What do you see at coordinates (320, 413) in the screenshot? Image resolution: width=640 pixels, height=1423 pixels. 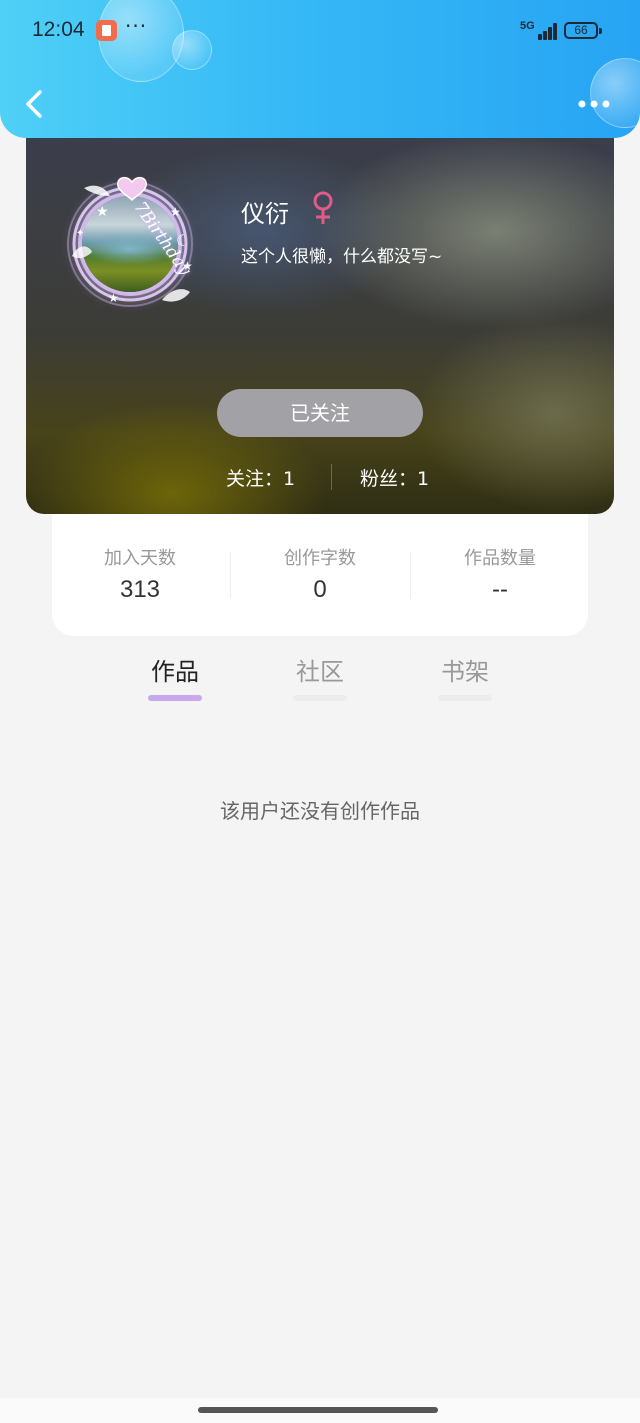 I see `follow-status-button: 已关注` at bounding box center [320, 413].